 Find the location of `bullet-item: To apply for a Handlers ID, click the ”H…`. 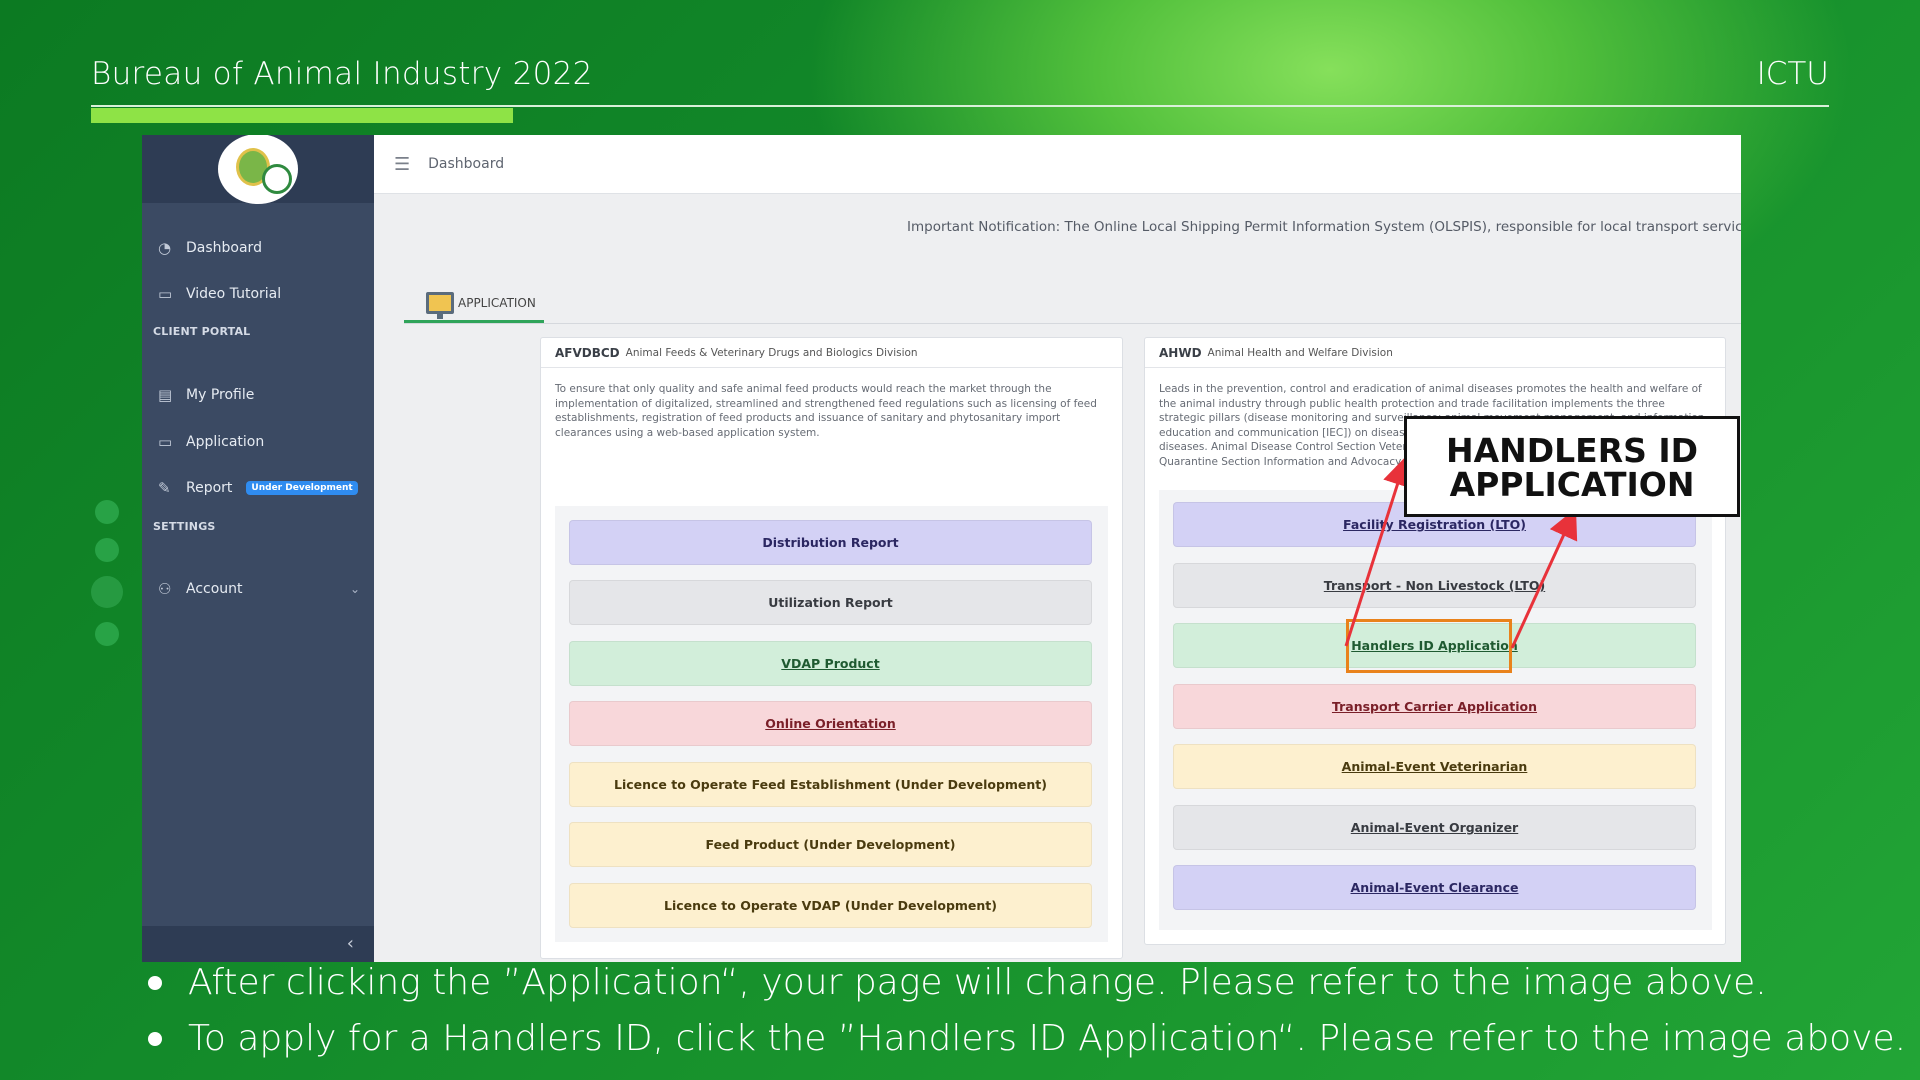

bullet-item: To apply for a Handlers ID, click the ”H… is located at coordinates (1027, 1038).